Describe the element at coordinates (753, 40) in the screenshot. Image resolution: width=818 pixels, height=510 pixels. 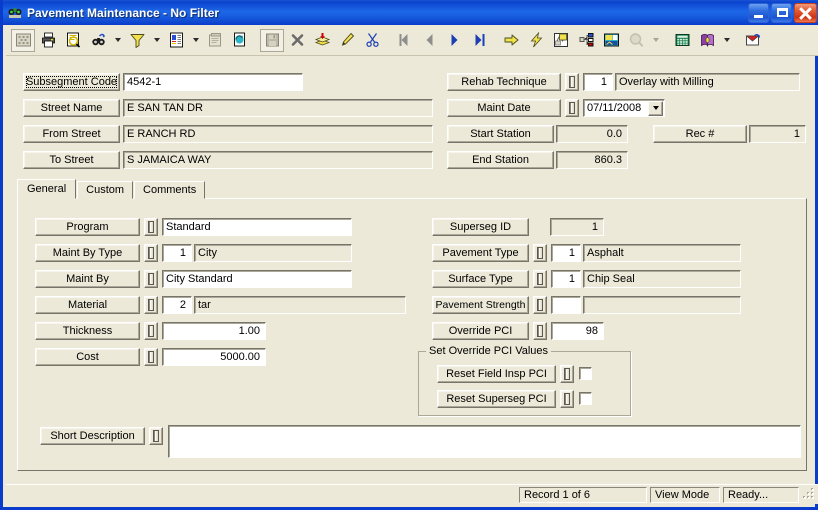
I see `exit-icon` at that location.